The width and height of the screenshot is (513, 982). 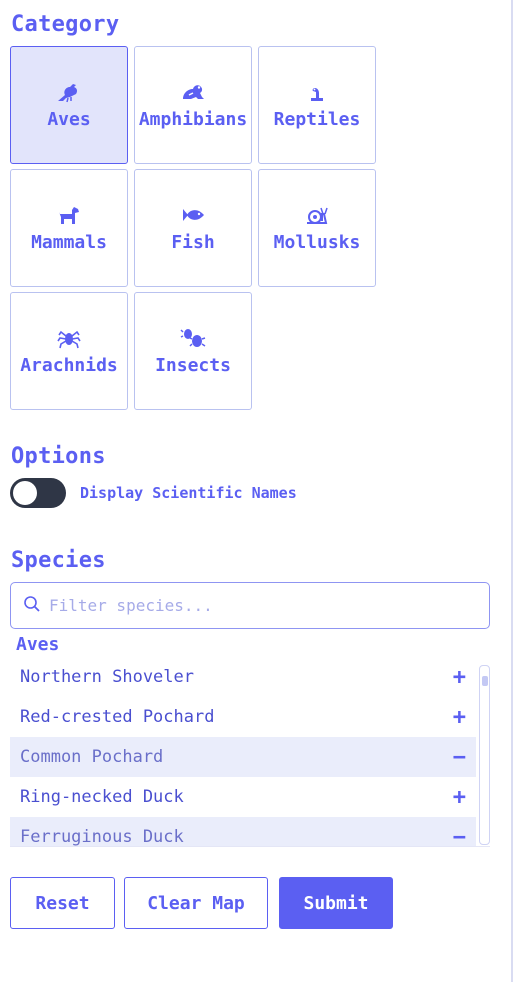 I want to click on species-group-label: Aves, so click(x=38, y=644).